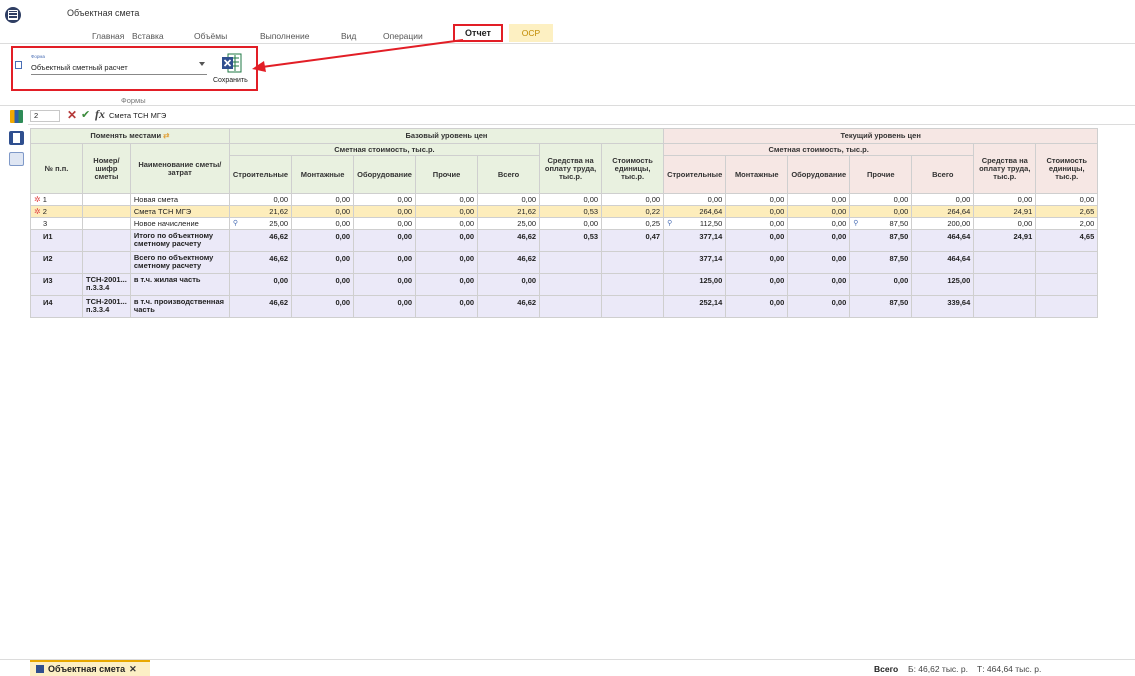 The height and width of the screenshot is (676, 1135). I want to click on cell: 0,25, so click(633, 223).